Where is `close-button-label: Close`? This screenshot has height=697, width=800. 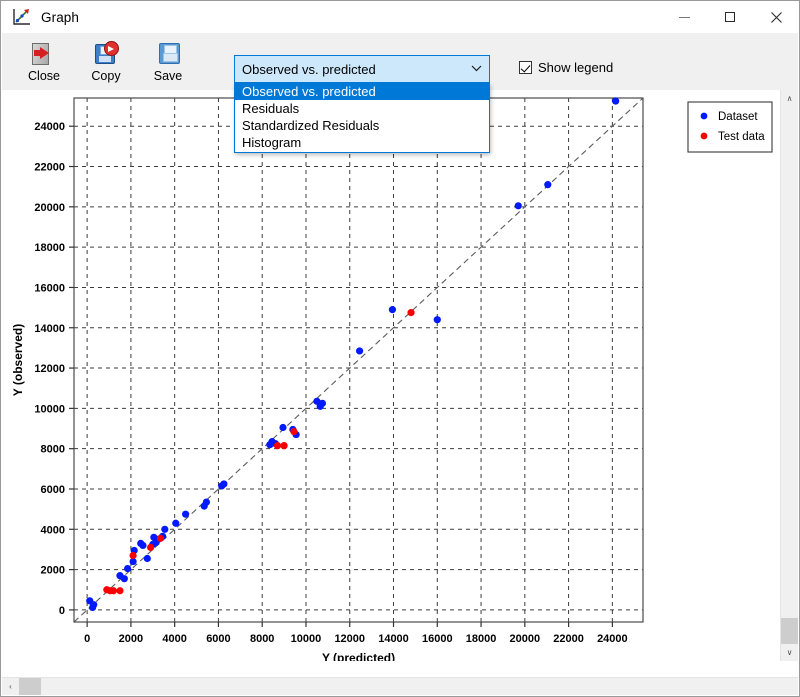 close-button-label: Close is located at coordinates (44, 76).